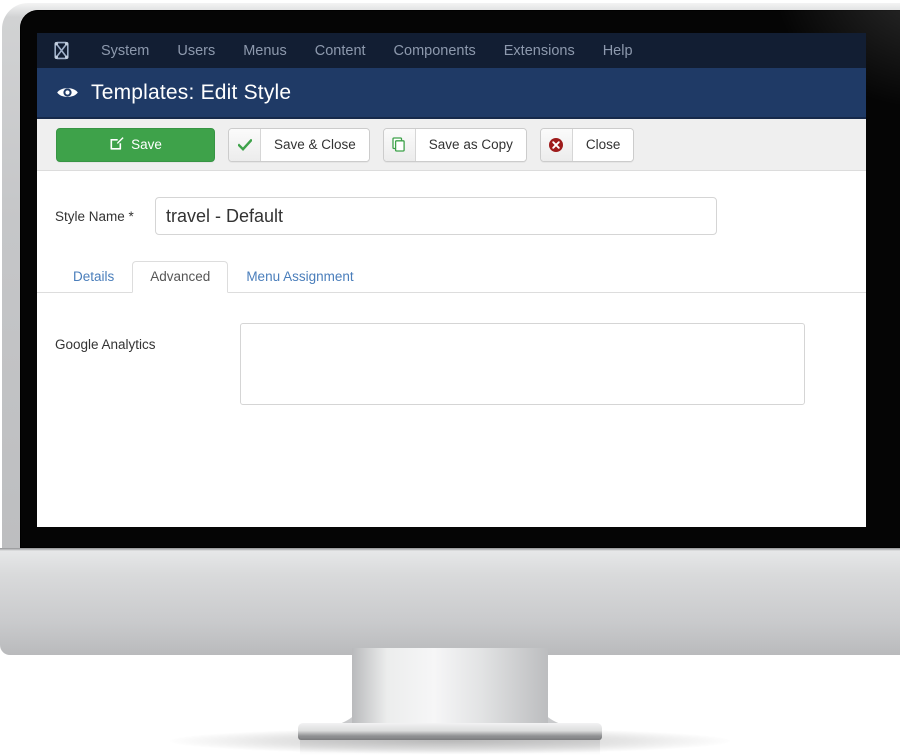  Describe the element at coordinates (245, 144) in the screenshot. I see `check-icon` at that location.